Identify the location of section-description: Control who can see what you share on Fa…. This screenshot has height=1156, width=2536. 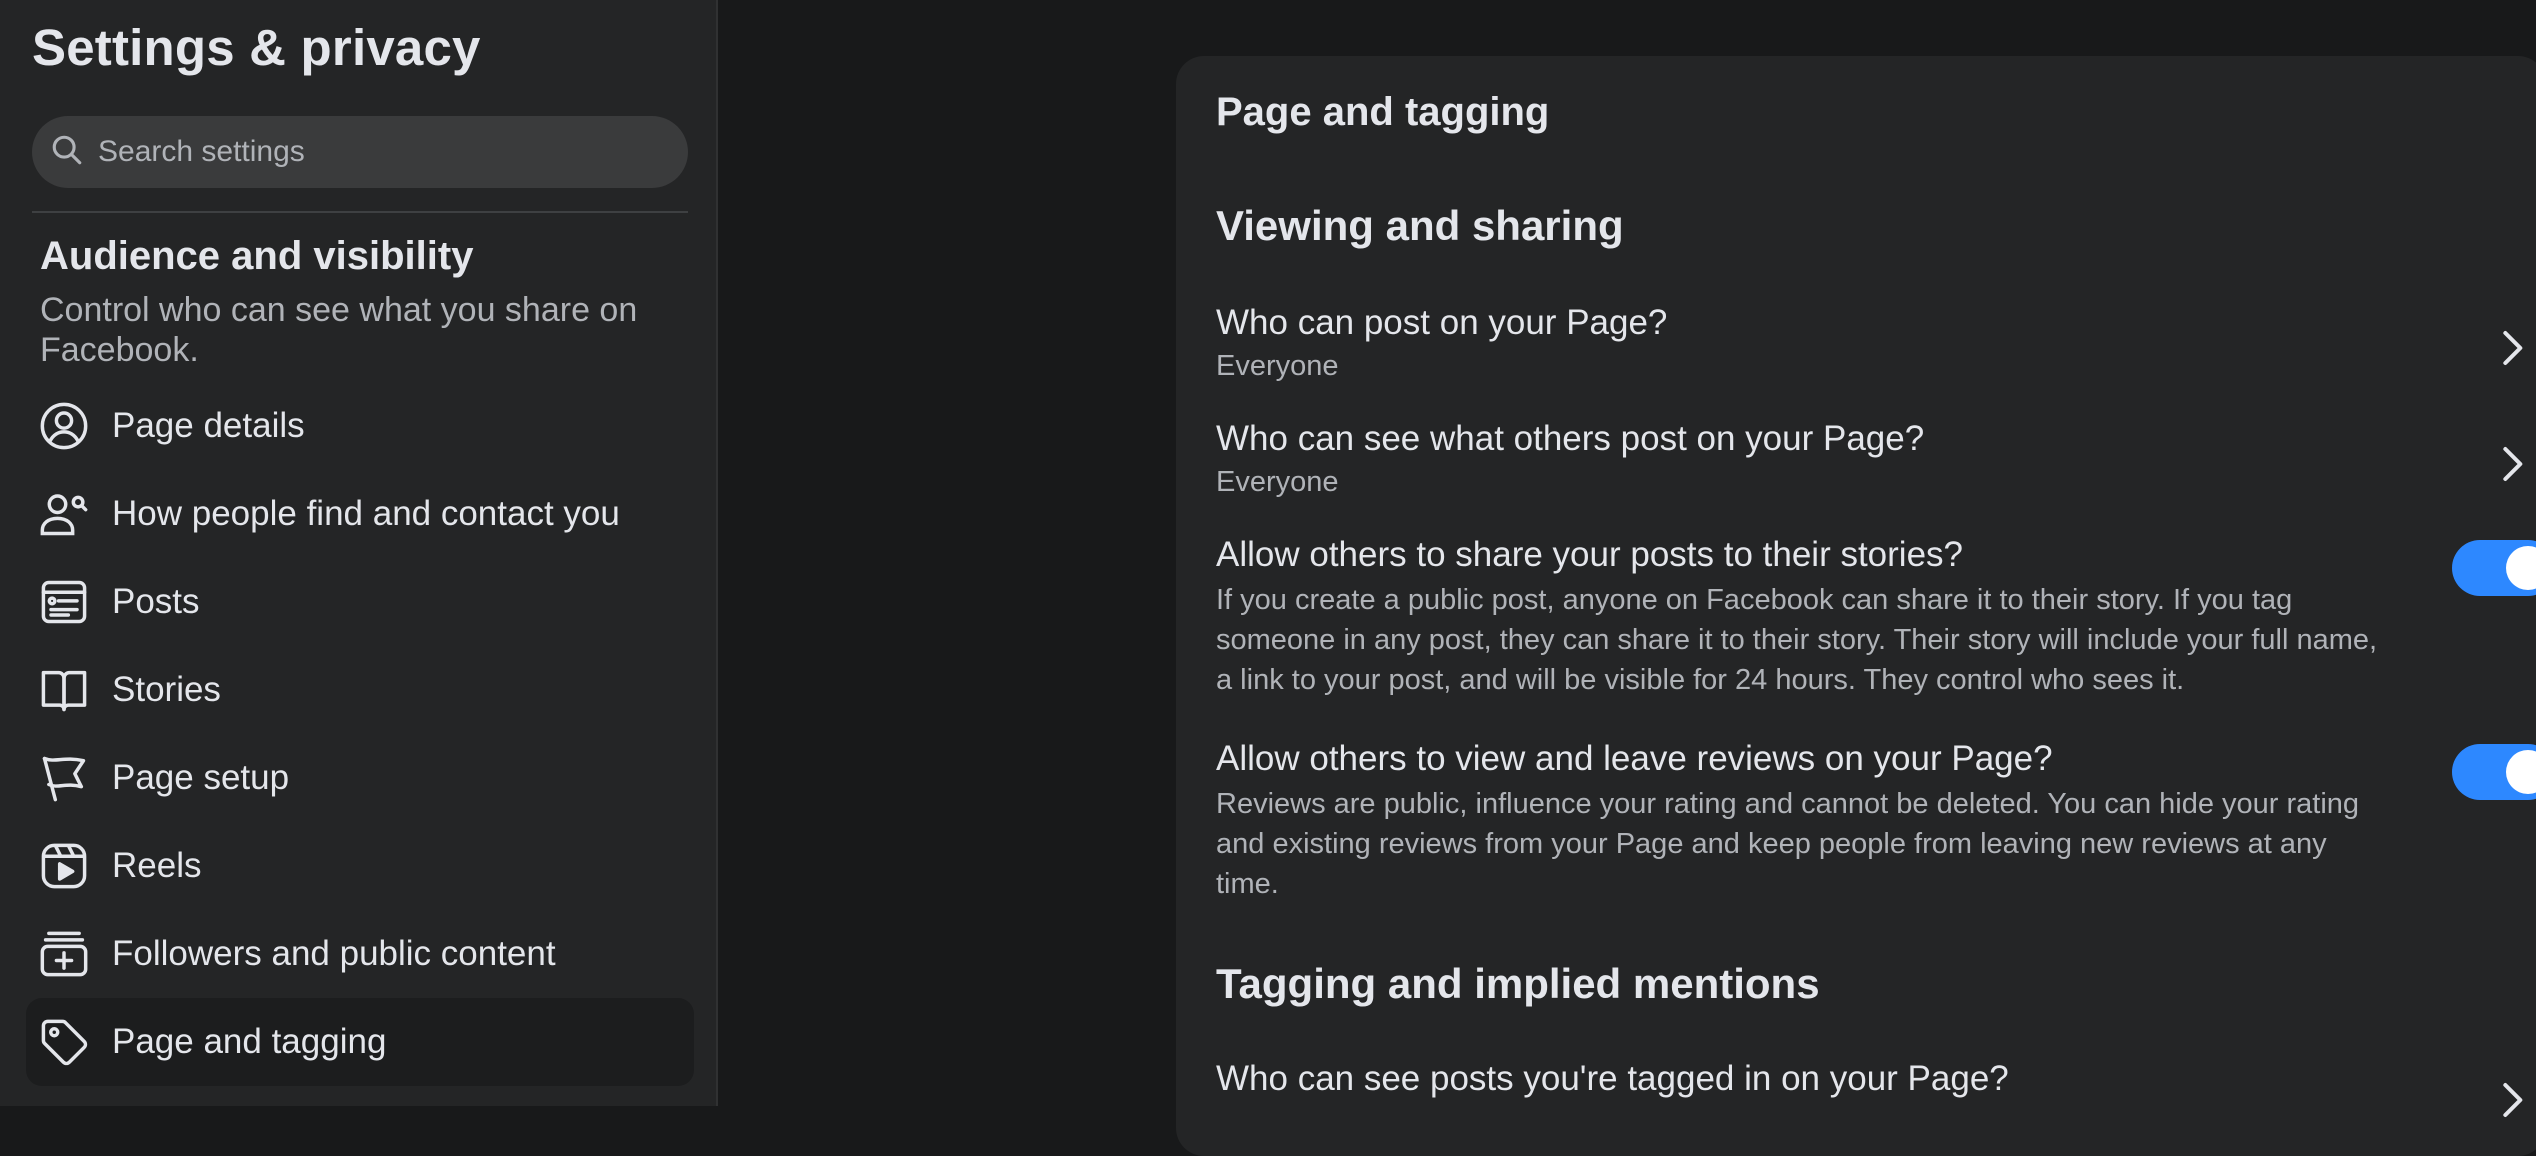
(339, 330).